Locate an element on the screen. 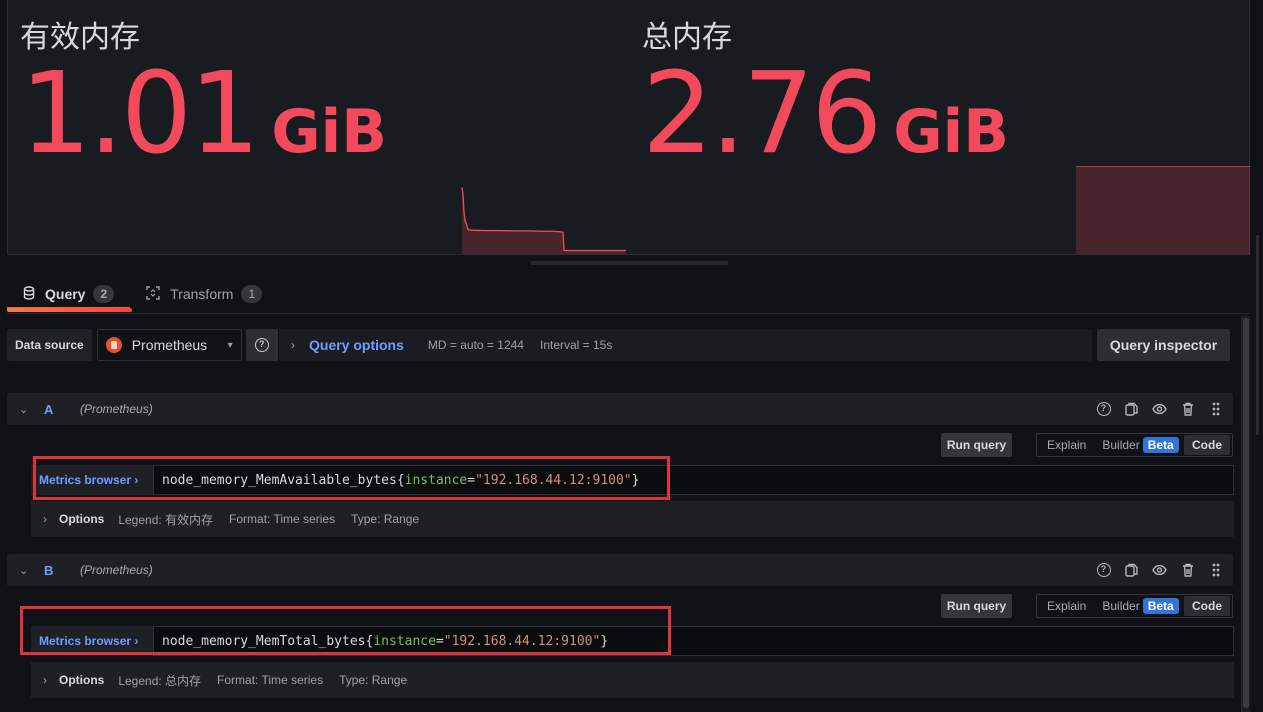  stat-value: 1.01 GiB is located at coordinates (203, 114).